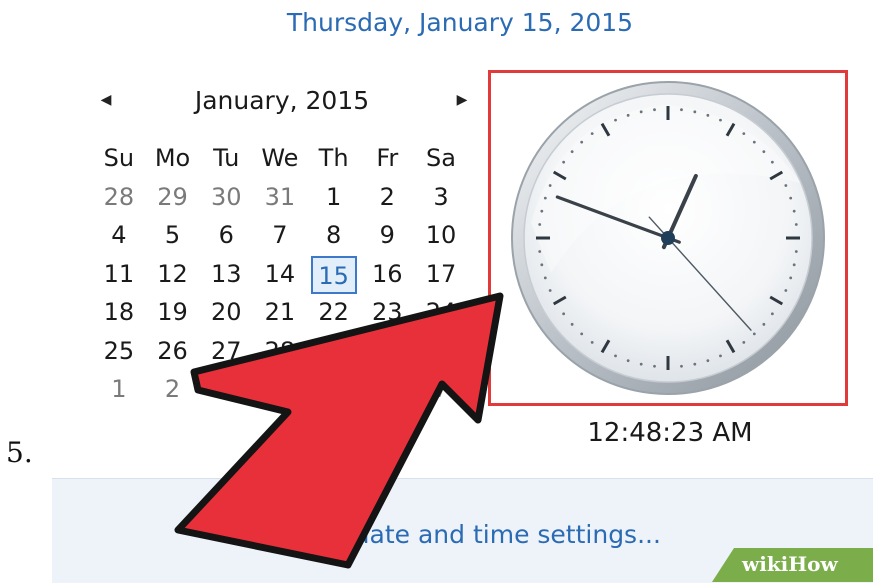 The height and width of the screenshot is (583, 873). I want to click on wikihow-watermark: wikiHow, so click(792, 565).